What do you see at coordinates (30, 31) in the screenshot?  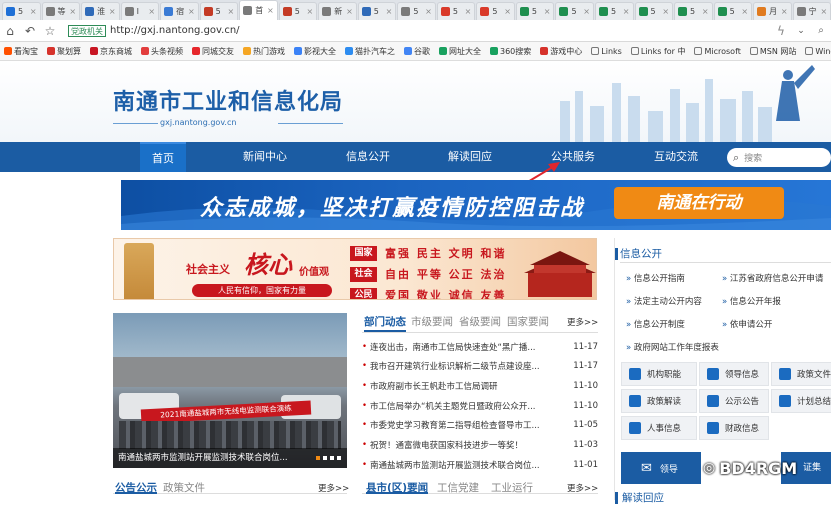 I see `back-icon: ↶` at bounding box center [30, 31].